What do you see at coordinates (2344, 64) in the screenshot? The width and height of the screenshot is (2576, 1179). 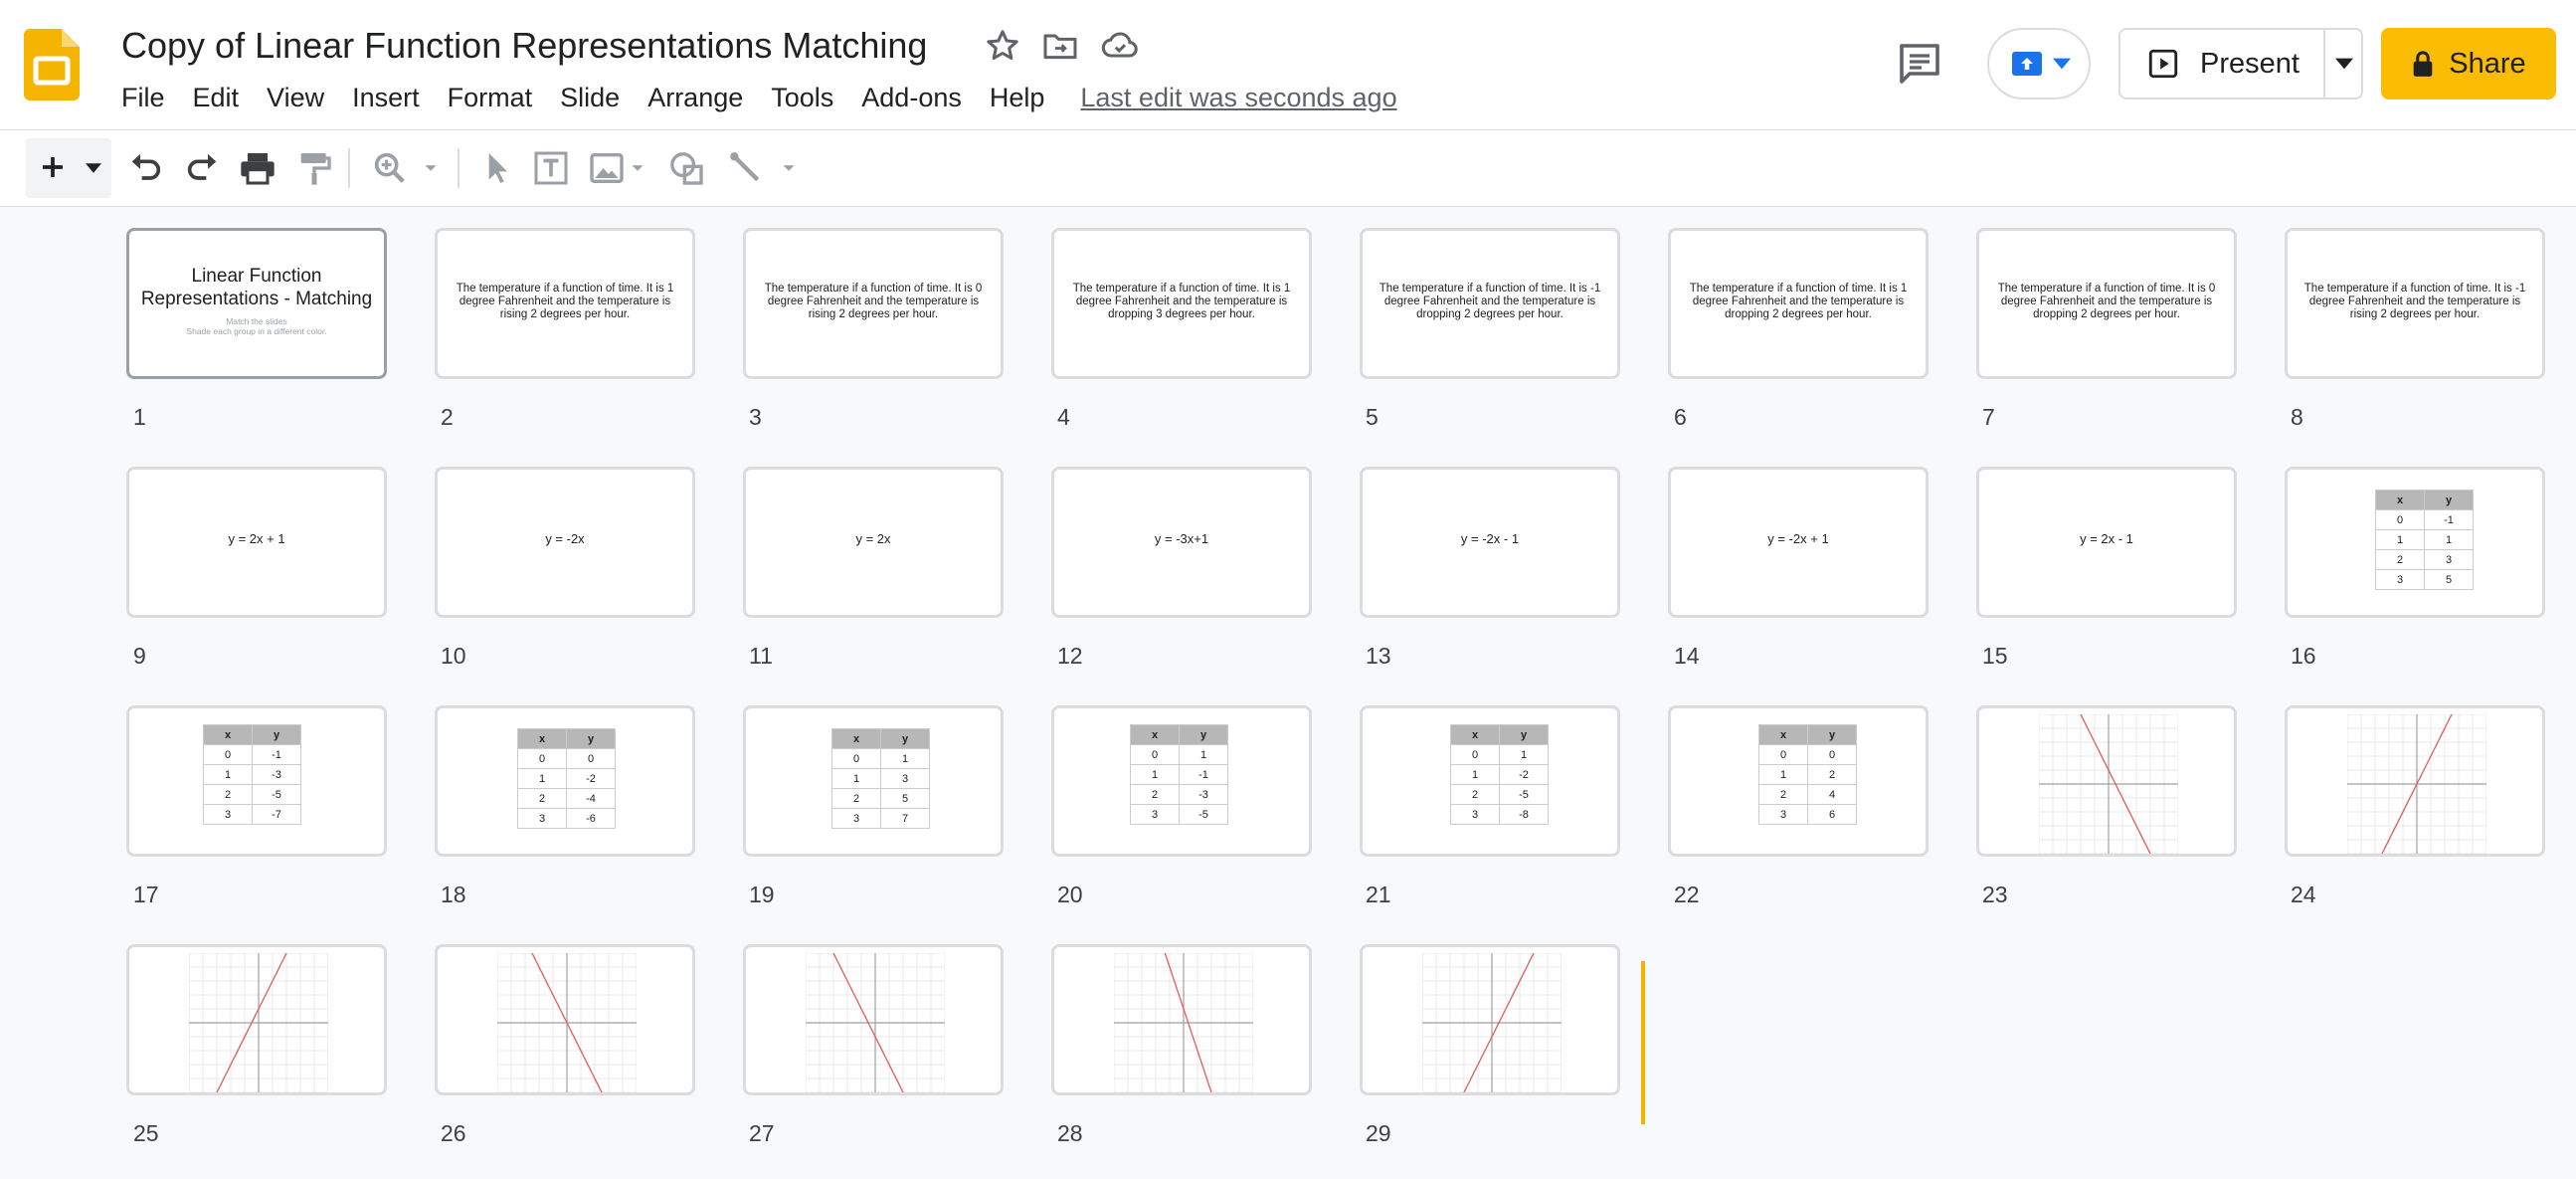 I see `present-options-chevron-icon` at bounding box center [2344, 64].